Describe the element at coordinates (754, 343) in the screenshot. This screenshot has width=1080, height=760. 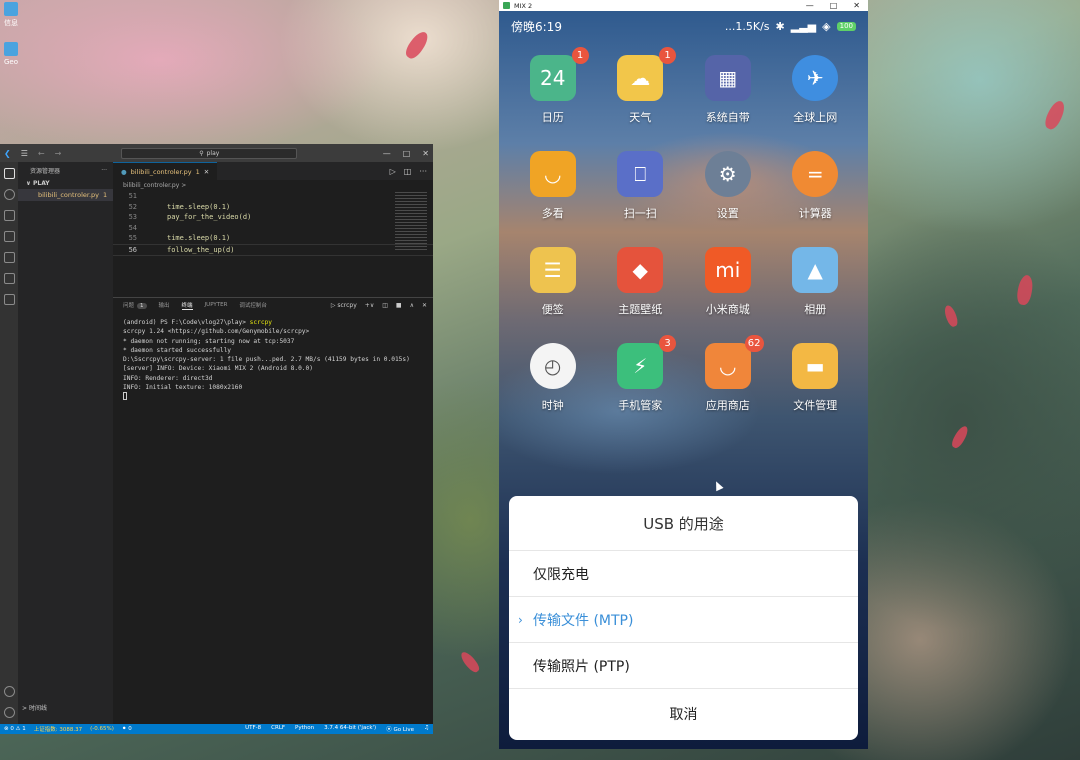
I see `notification-badge: 62` at that location.